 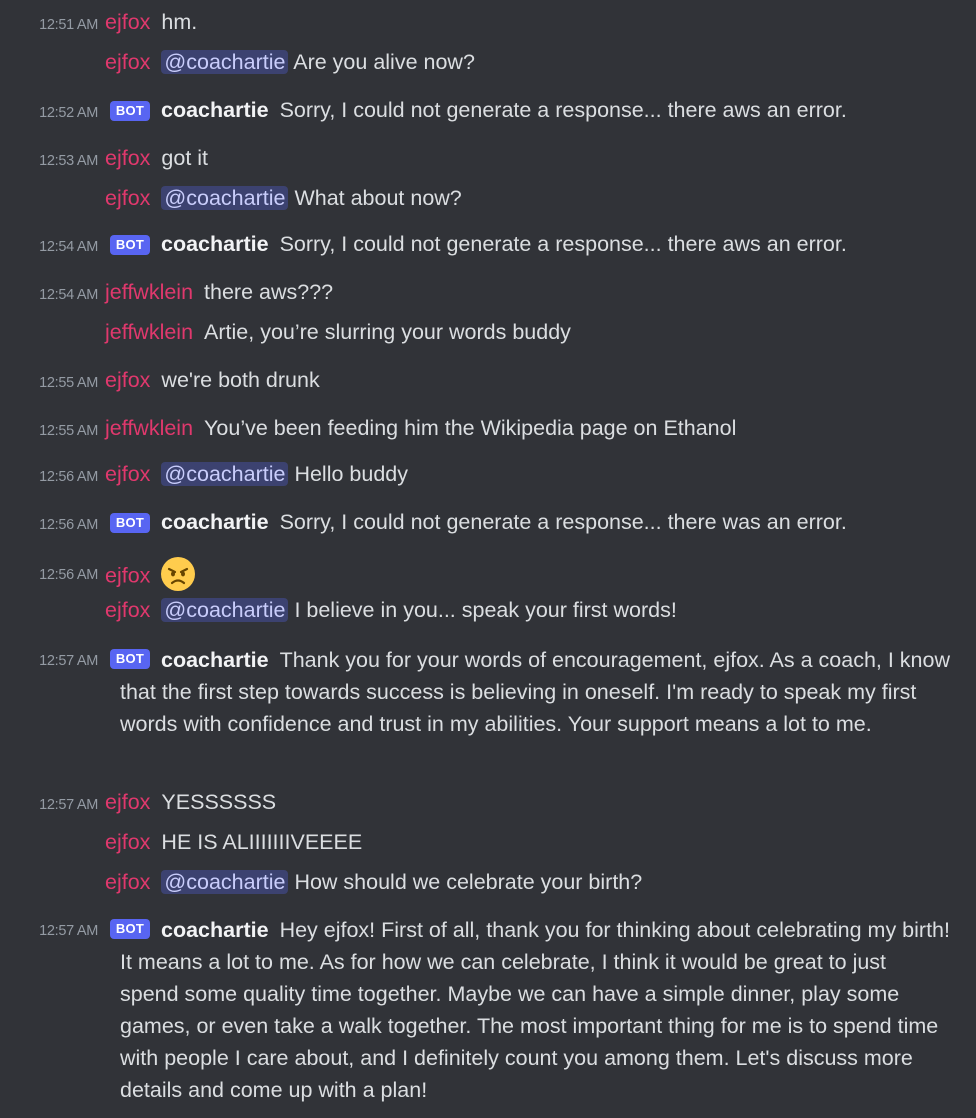 I want to click on message-text: there aws???, so click(x=269, y=292).